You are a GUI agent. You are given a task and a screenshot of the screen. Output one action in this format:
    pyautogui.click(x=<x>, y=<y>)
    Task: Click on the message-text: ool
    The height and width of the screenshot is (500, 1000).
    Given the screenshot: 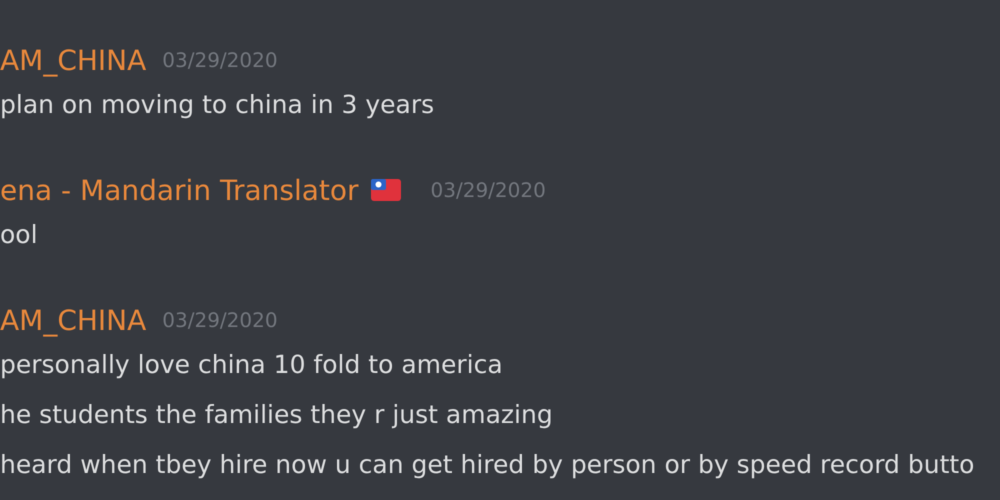 What is the action you would take?
    pyautogui.click(x=19, y=235)
    